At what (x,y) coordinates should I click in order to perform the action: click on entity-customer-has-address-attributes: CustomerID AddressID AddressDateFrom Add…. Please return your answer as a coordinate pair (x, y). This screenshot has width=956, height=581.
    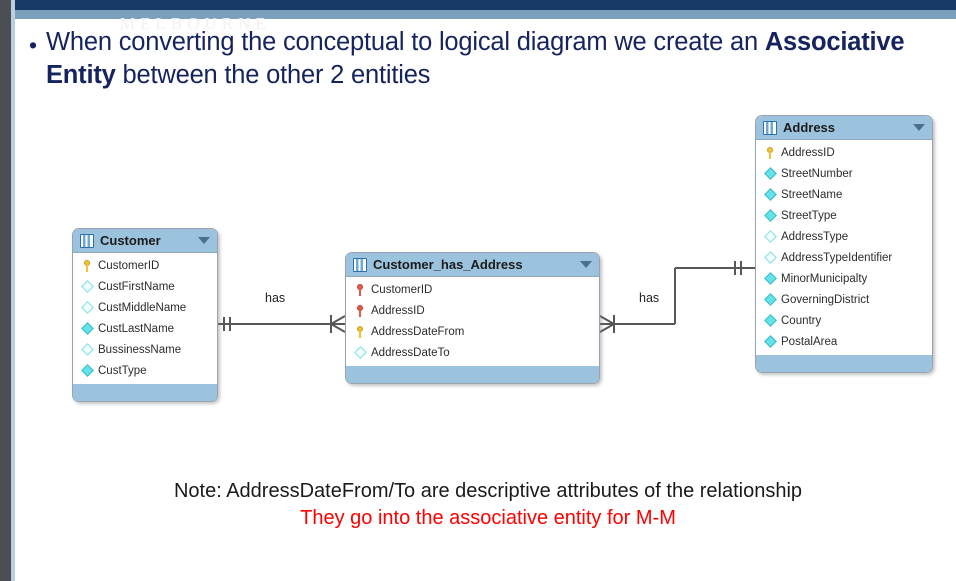
    Looking at the image, I should click on (472, 321).